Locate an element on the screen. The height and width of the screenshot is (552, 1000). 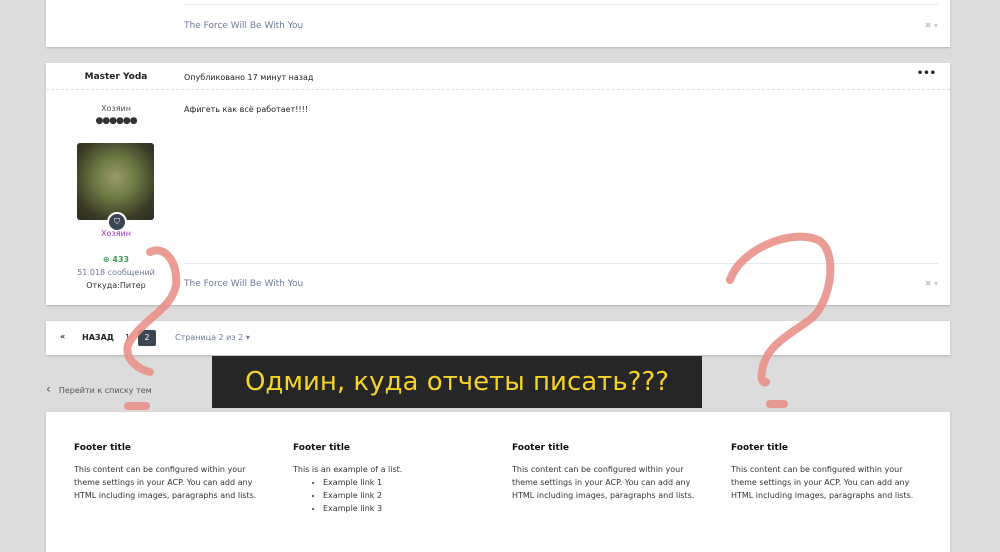
group-name: Хозяин is located at coordinates (116, 233).